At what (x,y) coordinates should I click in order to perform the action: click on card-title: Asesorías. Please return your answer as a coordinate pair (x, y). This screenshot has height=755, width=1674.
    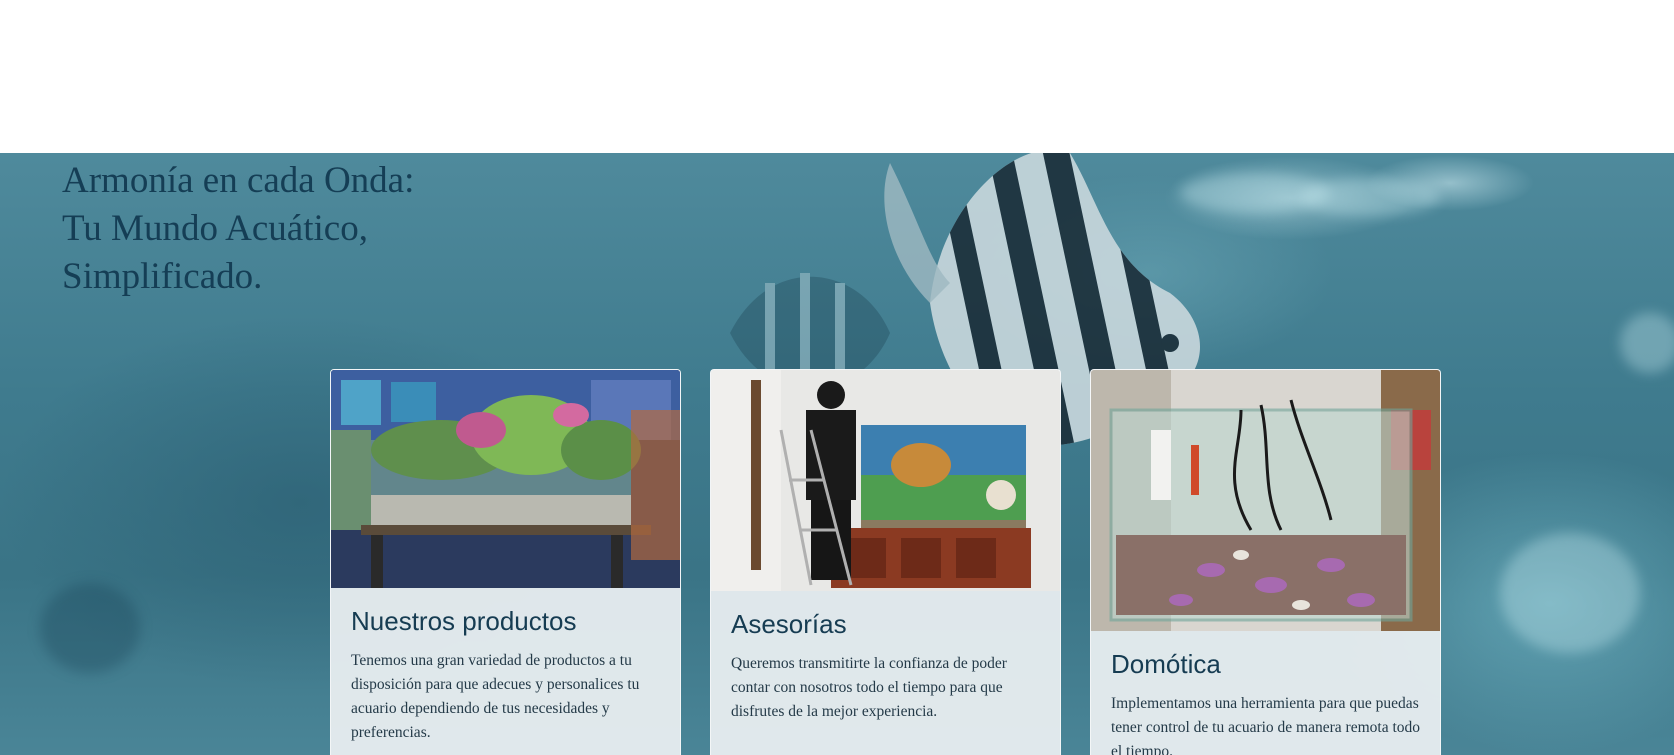
    Looking at the image, I should click on (789, 624).